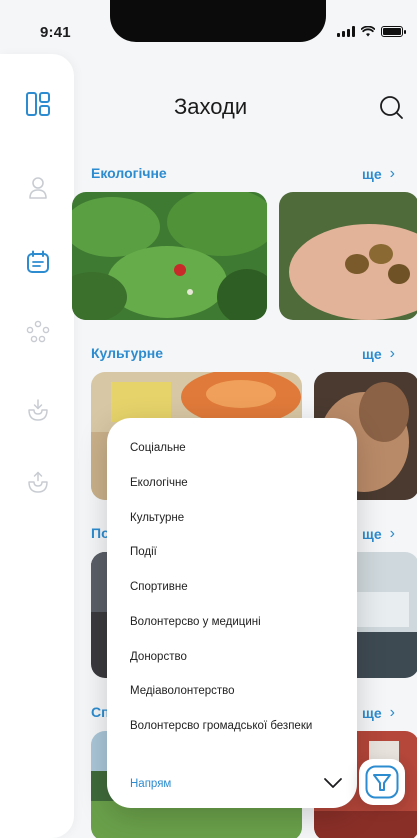 The image size is (417, 838). I want to click on section-title-ecological: Екологічне, so click(129, 173).